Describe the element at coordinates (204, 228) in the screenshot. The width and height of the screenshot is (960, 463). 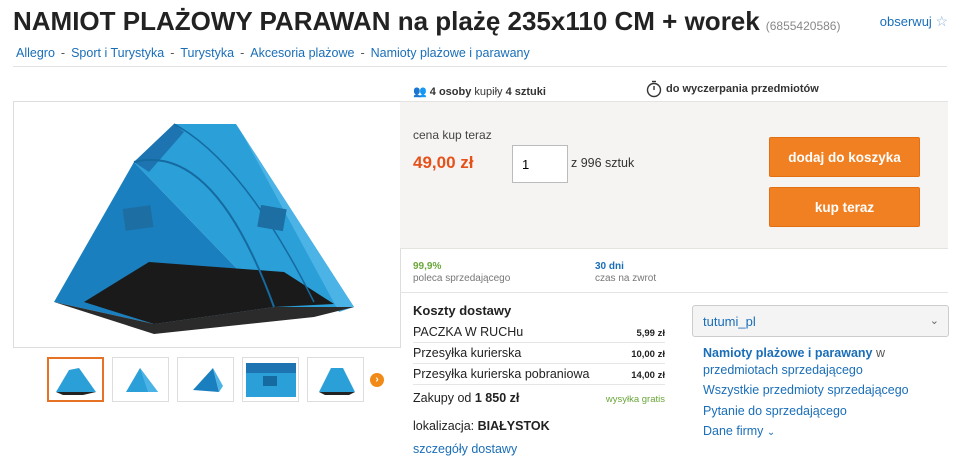
I see `tent-image` at that location.